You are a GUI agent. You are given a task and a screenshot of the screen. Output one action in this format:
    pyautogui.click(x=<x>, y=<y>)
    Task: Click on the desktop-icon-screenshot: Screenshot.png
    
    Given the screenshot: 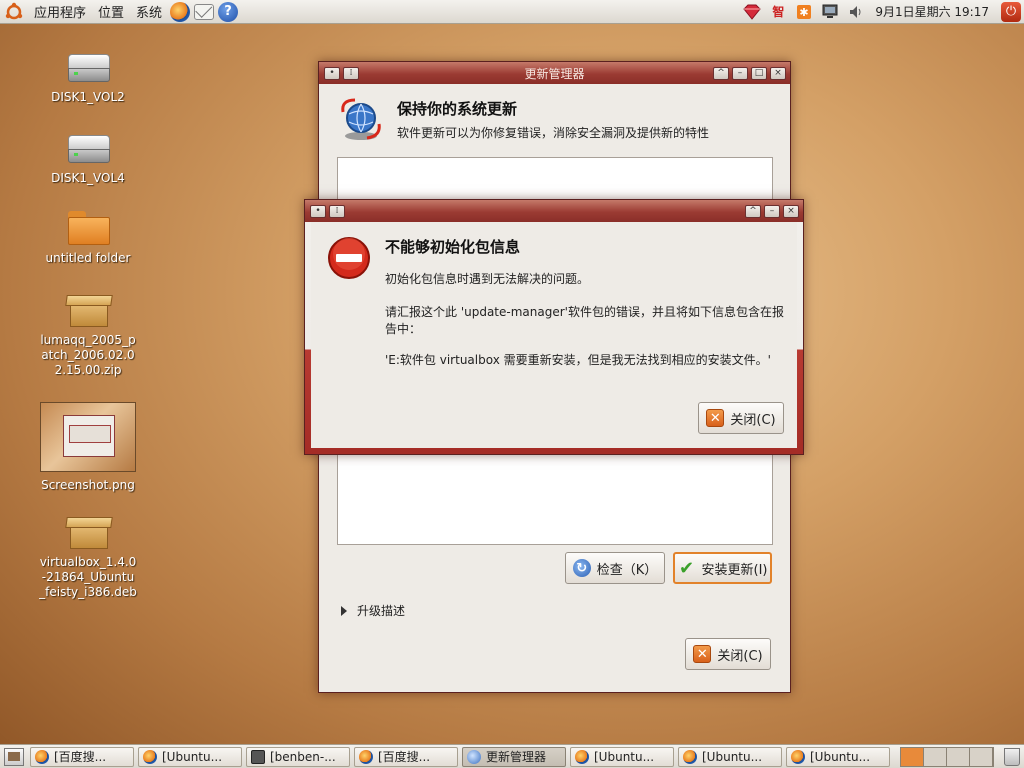 What is the action you would take?
    pyautogui.click(x=88, y=447)
    